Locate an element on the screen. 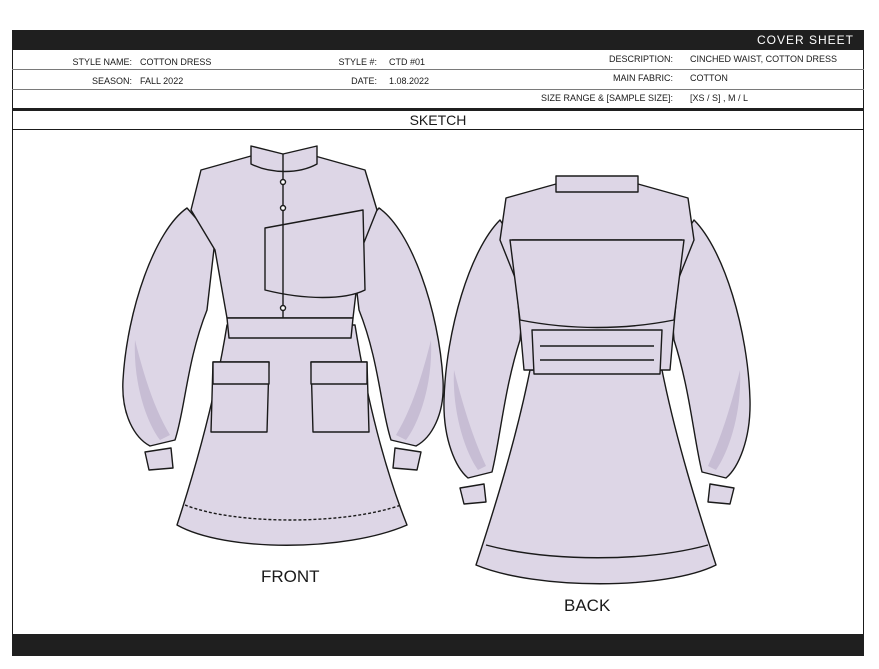  main-fabric-value: COTTON is located at coordinates (709, 78).